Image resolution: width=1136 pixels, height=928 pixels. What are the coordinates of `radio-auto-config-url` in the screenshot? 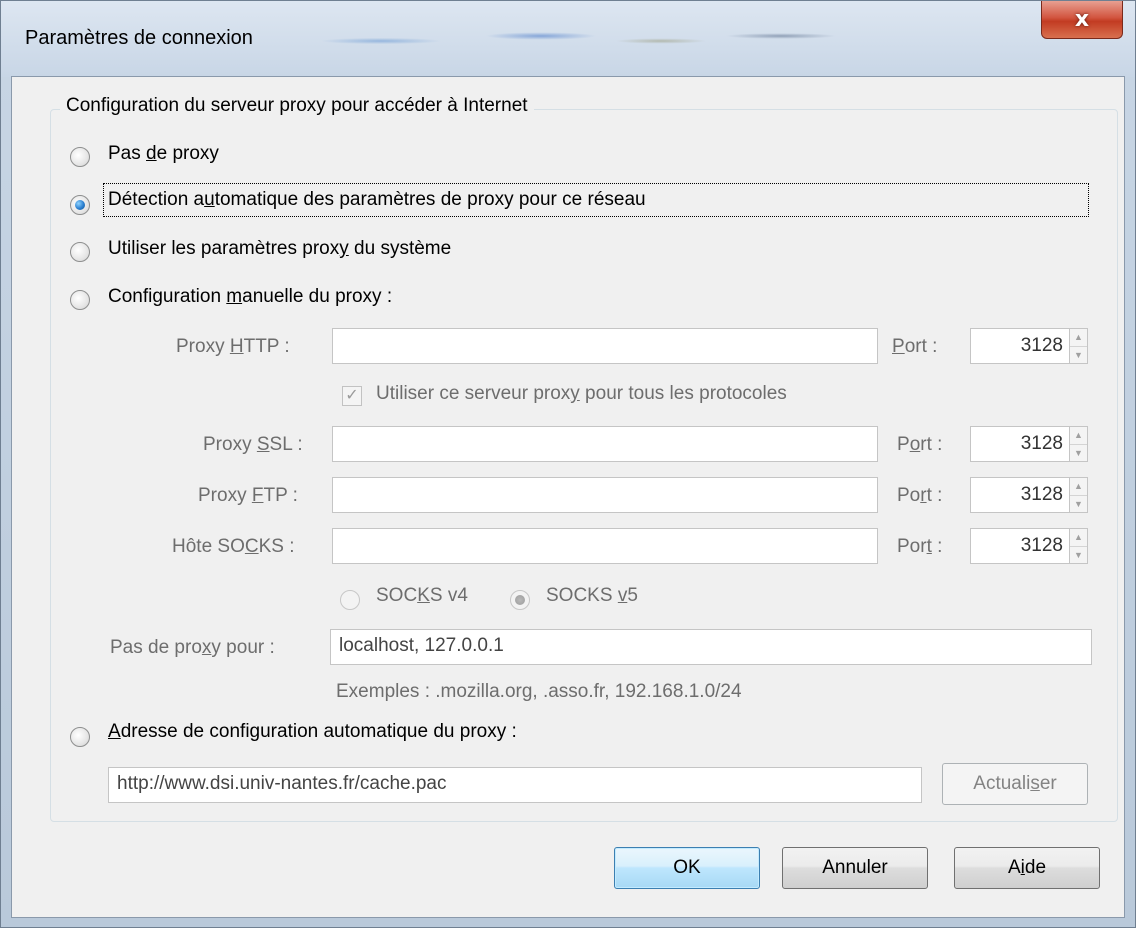 It's located at (80, 737).